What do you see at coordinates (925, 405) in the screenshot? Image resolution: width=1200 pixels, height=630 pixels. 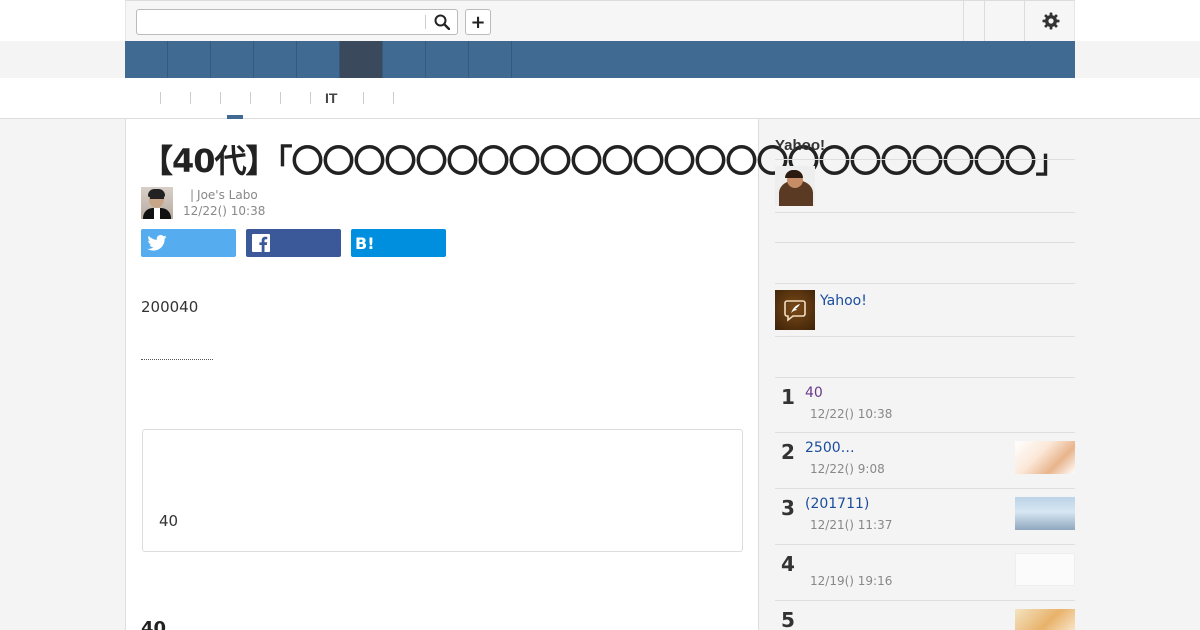 I see `ranking-item: 1 40 12/22() 10:38` at bounding box center [925, 405].